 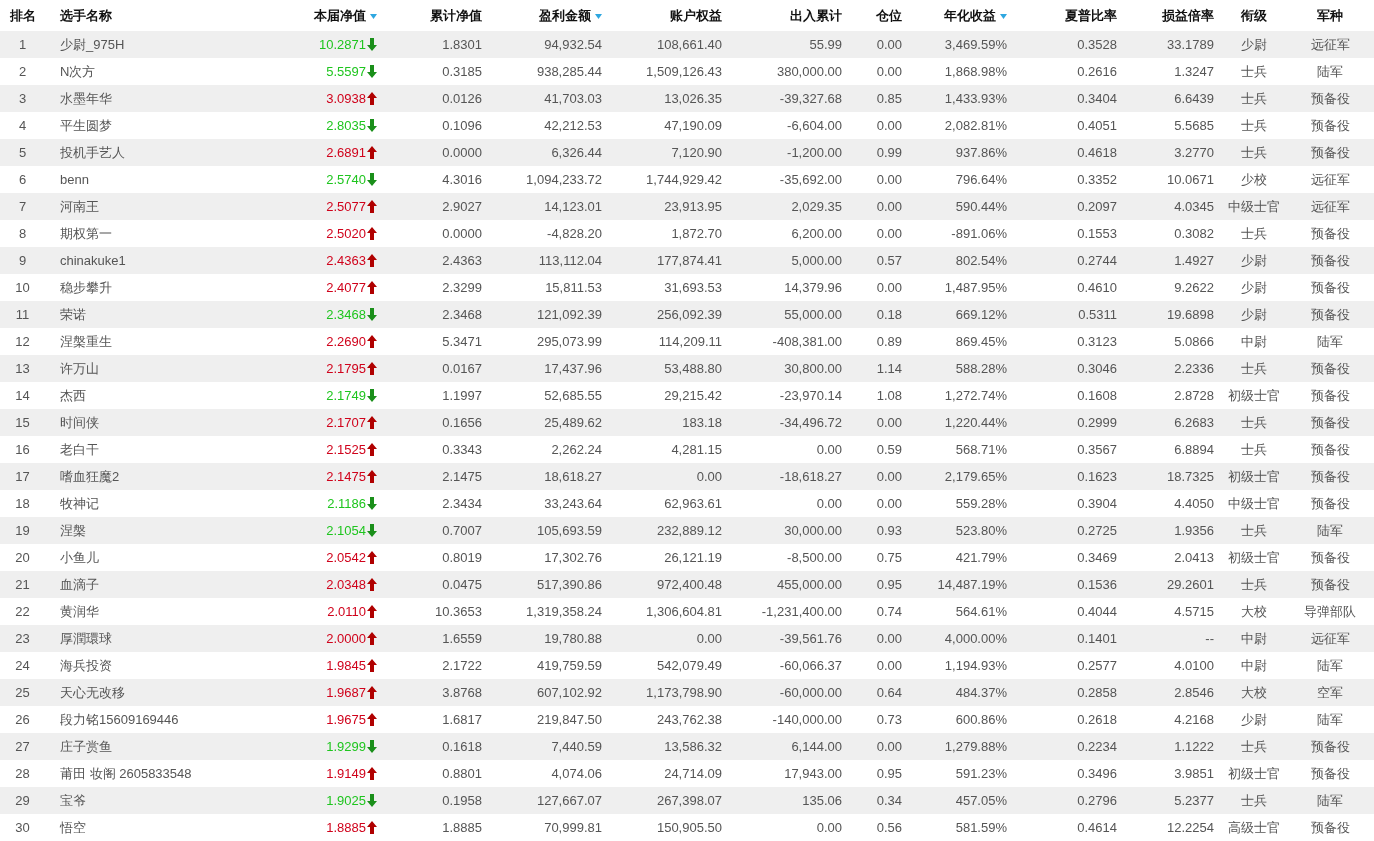 What do you see at coordinates (462, 773) in the screenshot?
I see `cumulative-nav: 0.8801` at bounding box center [462, 773].